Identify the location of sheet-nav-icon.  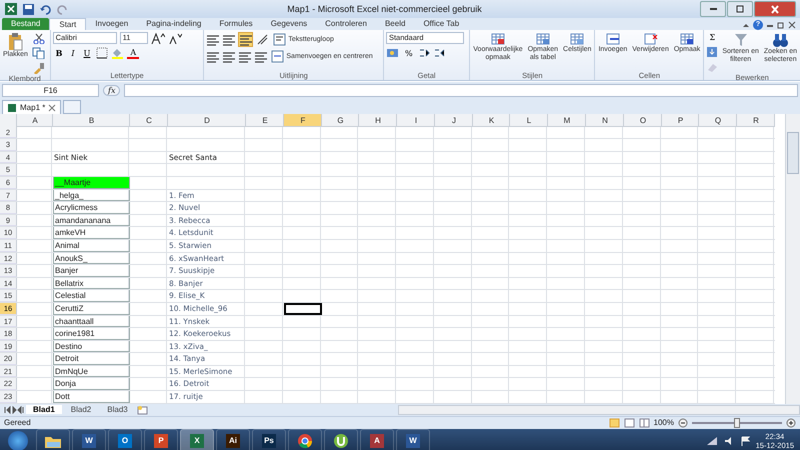
(14, 410).